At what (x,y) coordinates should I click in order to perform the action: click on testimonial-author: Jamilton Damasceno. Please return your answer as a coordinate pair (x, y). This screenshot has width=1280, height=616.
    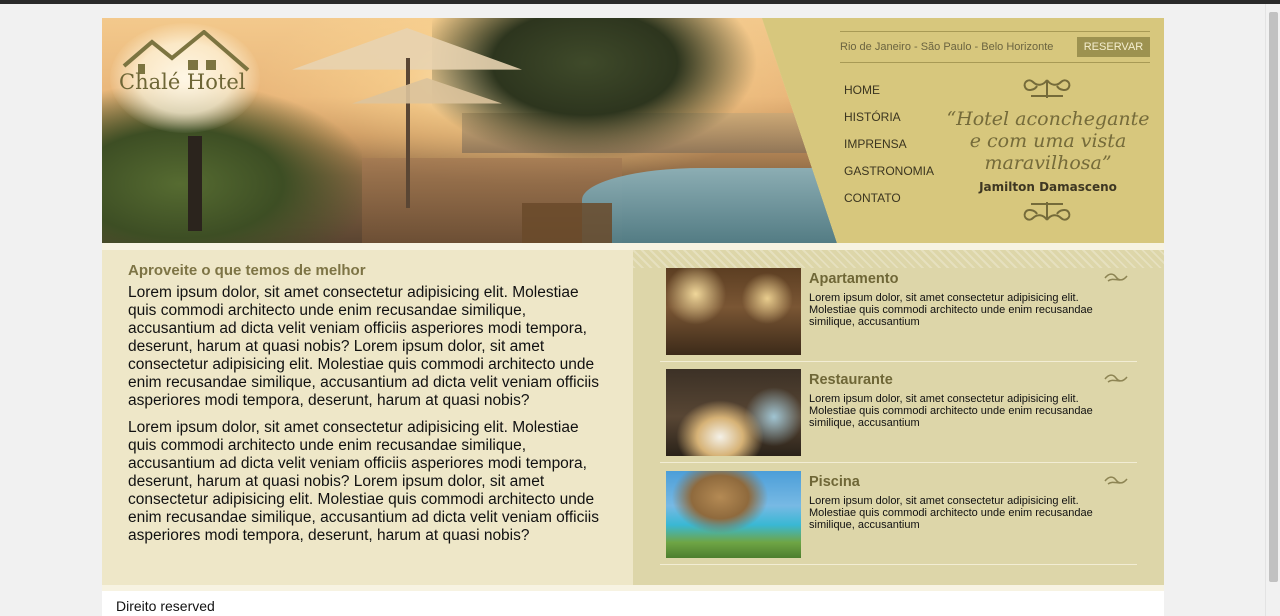
    Looking at the image, I should click on (1048, 187).